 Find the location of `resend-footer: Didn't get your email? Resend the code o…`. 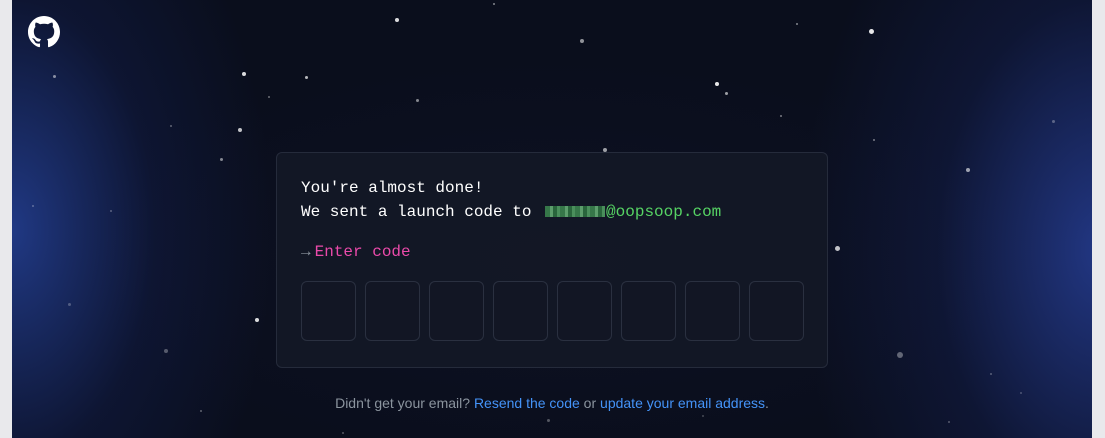

resend-footer: Didn't get your email? Resend the code o… is located at coordinates (552, 403).